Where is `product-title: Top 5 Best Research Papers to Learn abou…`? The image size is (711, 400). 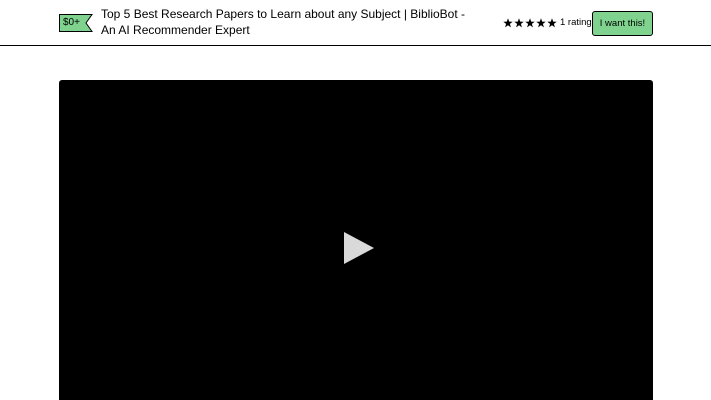 product-title: Top 5 Best Research Papers to Learn abou… is located at coordinates (283, 22).